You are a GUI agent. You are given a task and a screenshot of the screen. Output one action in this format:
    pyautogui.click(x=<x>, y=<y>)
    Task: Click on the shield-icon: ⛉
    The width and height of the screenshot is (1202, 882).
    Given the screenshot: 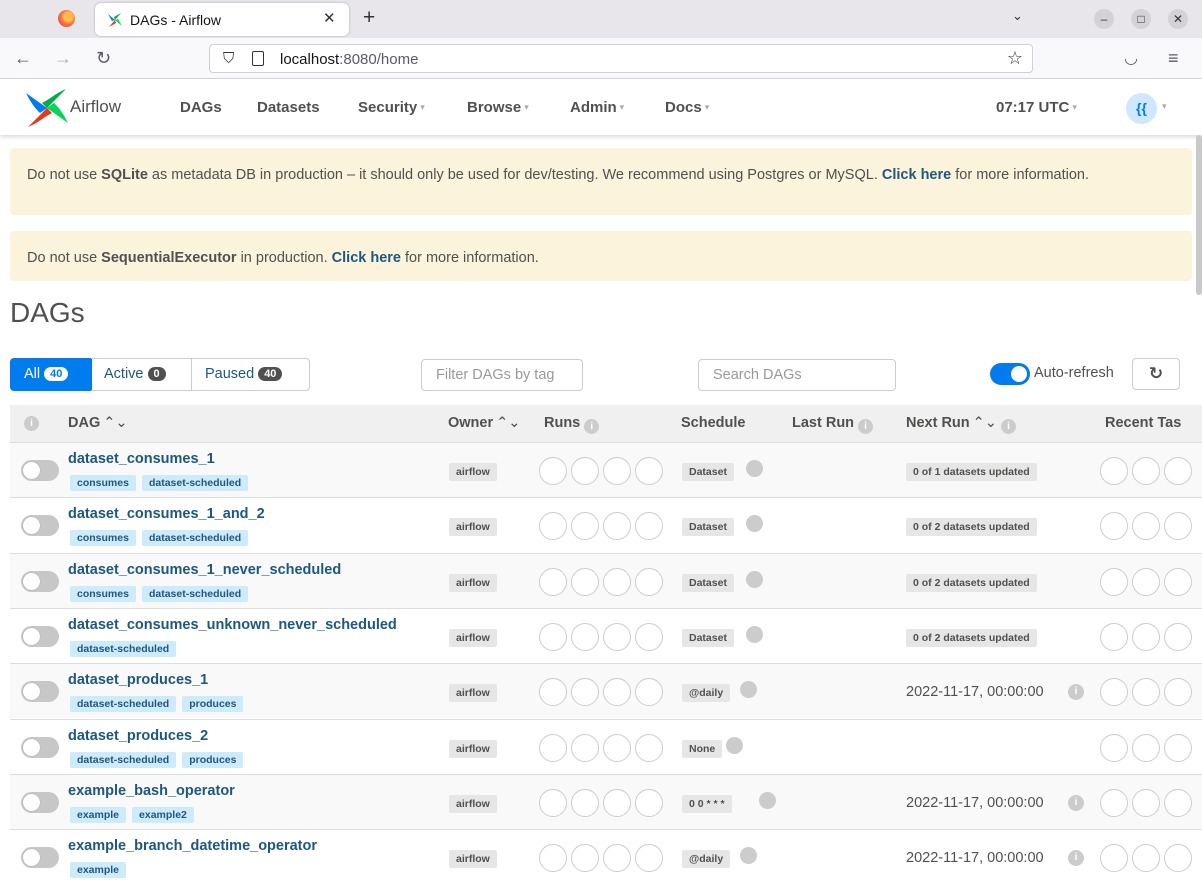 What is the action you would take?
    pyautogui.click(x=228, y=58)
    